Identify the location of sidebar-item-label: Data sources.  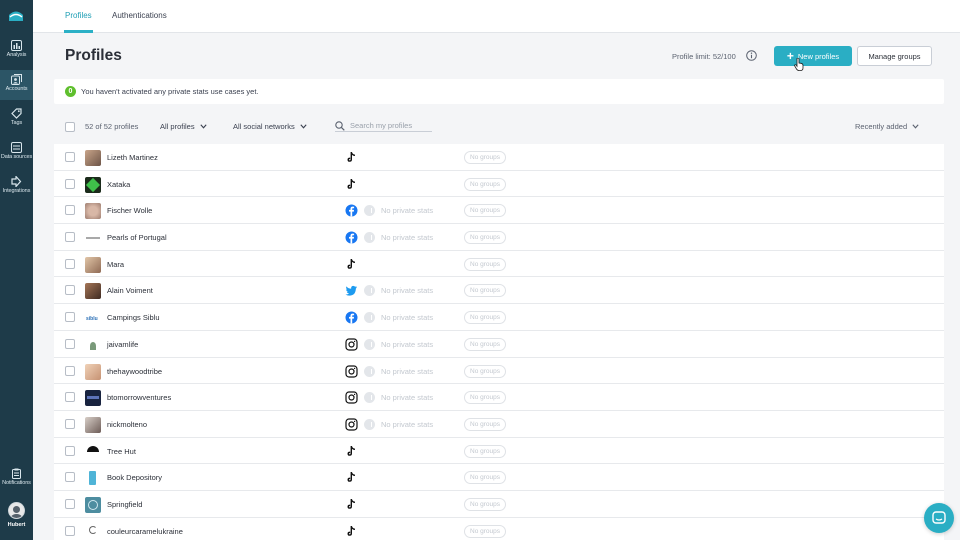
(16, 157).